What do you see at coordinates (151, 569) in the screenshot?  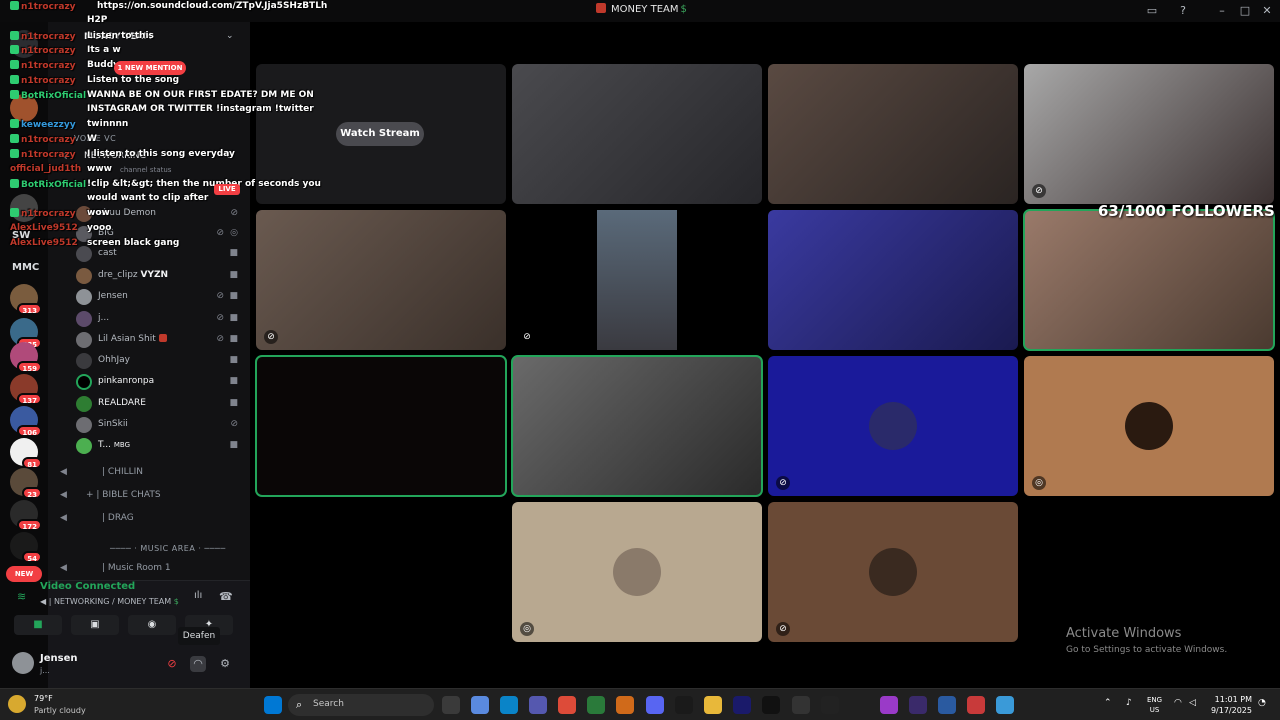 I see `channel-music-room: ◀ | Music Room 1` at bounding box center [151, 569].